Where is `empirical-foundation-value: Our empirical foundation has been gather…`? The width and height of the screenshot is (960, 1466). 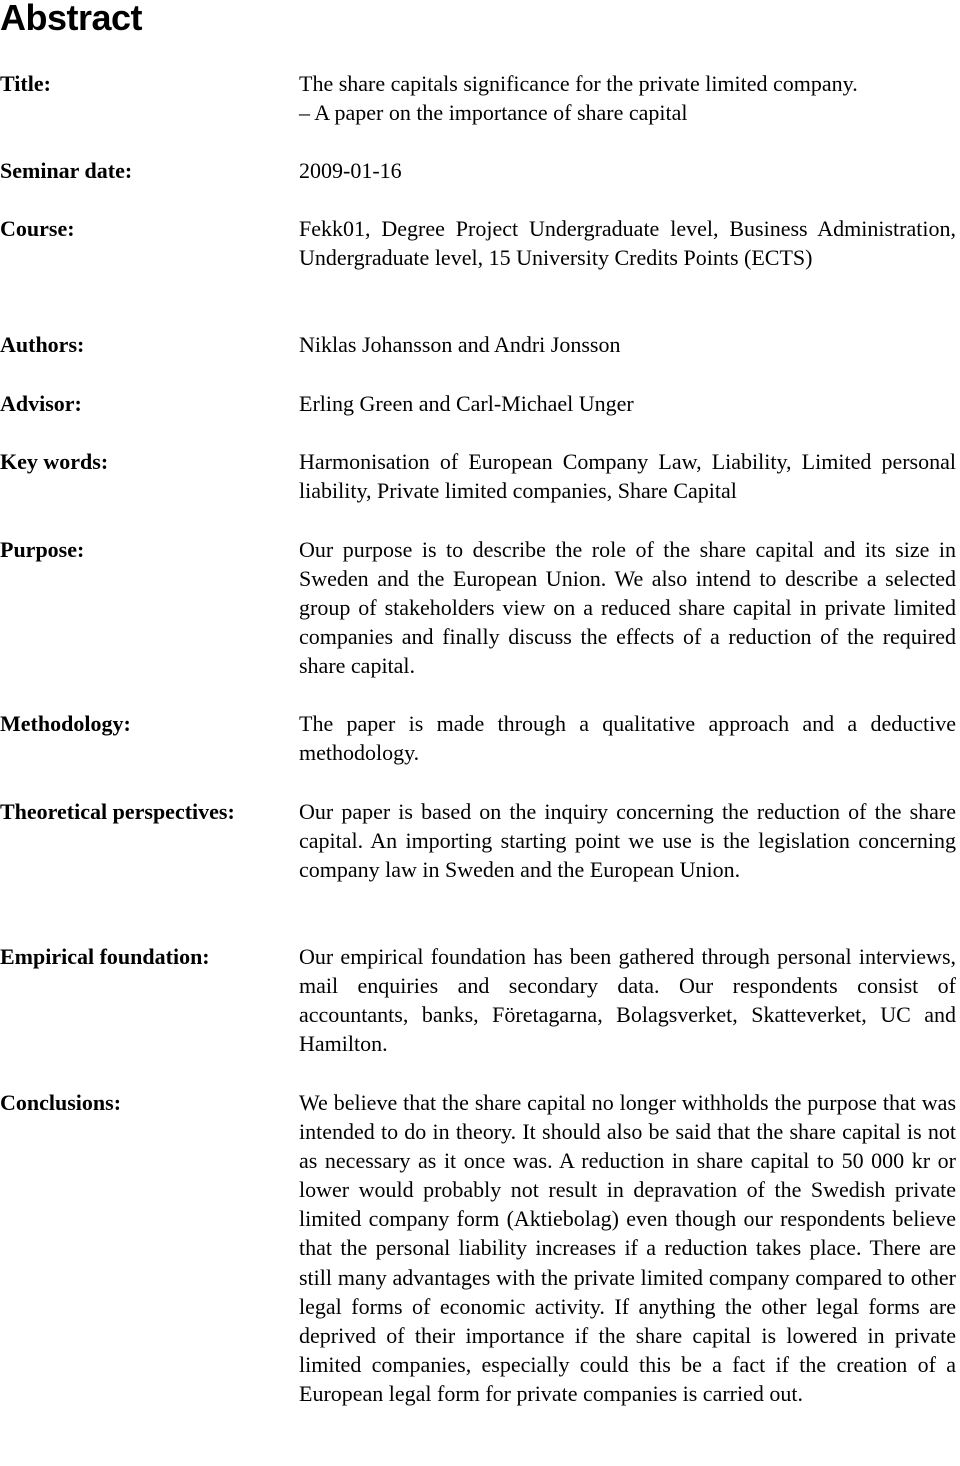
empirical-foundation-value: Our empirical foundation has been gather… is located at coordinates (627, 1000).